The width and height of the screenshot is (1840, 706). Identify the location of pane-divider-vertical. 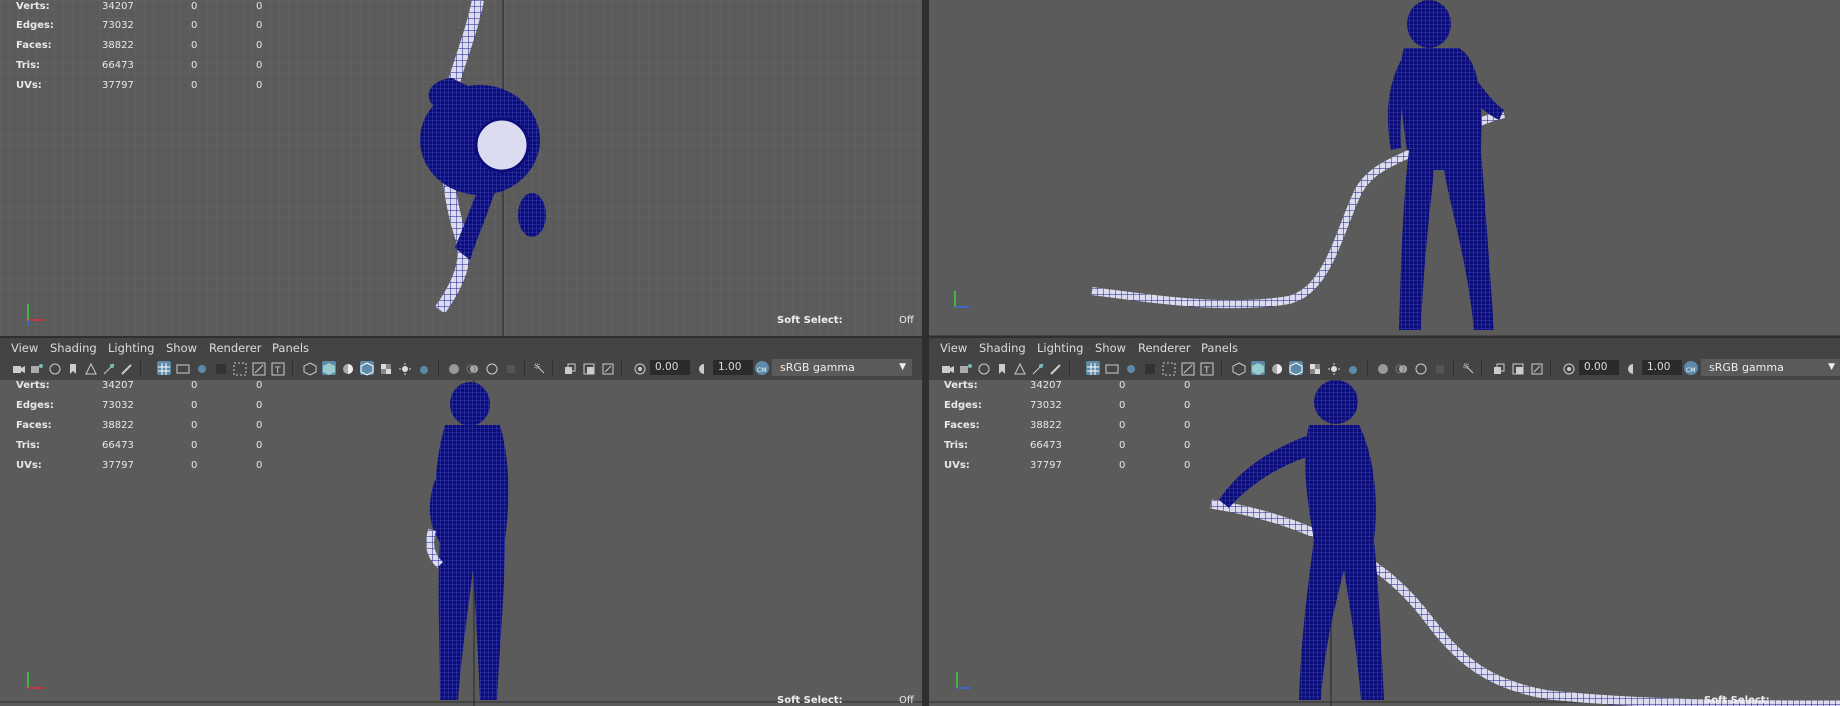
(925, 353).